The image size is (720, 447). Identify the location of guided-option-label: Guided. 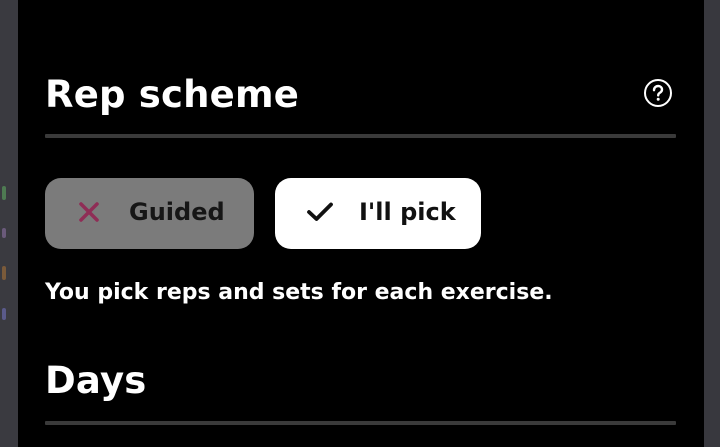
(177, 212).